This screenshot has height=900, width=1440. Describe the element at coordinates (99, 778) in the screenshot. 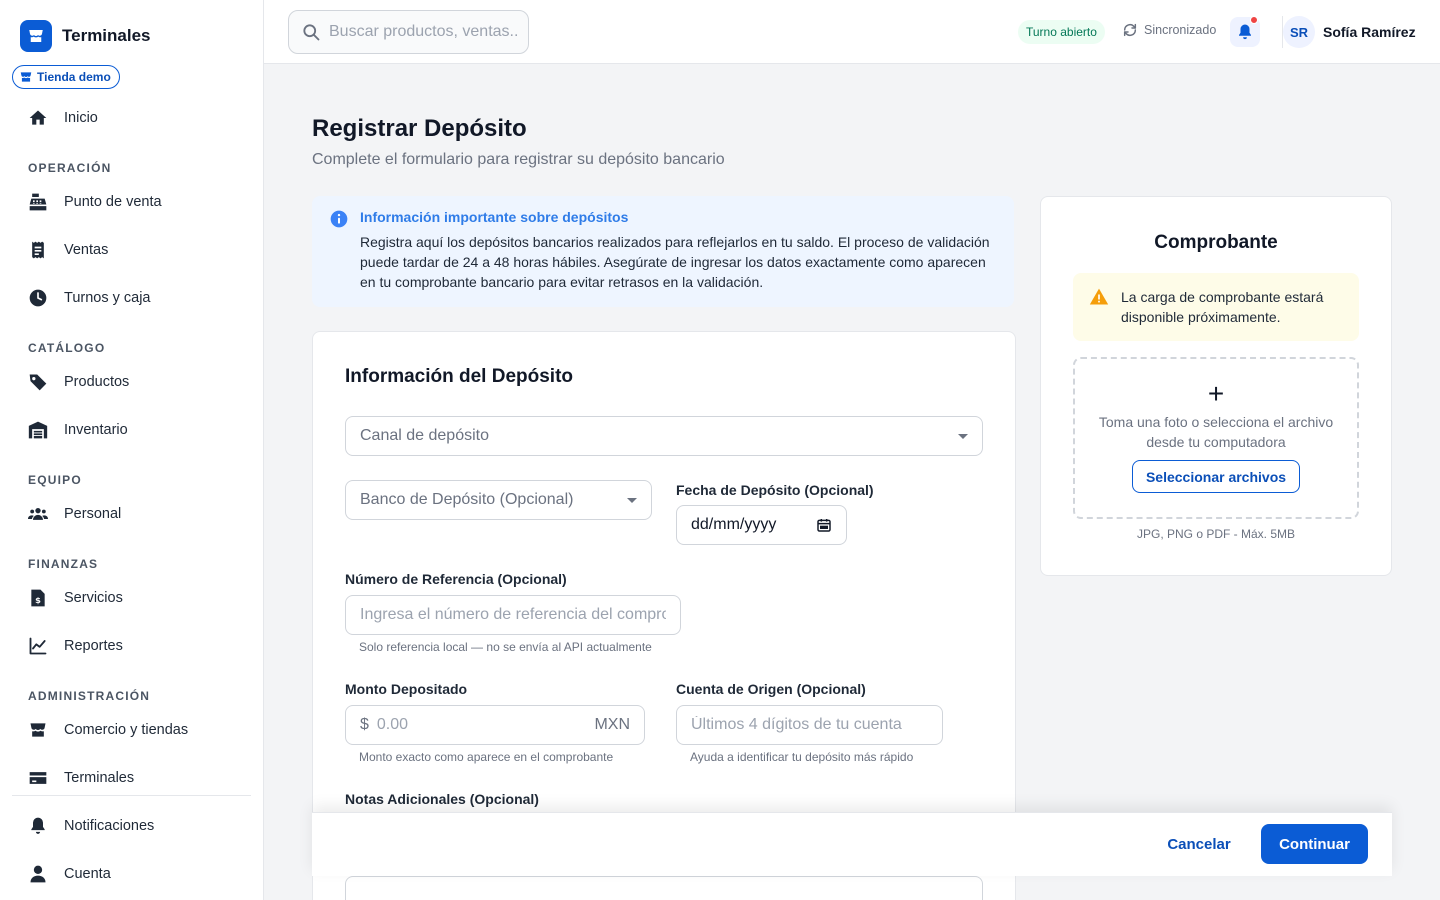

I see `sidebar-item-label: Terminales` at that location.